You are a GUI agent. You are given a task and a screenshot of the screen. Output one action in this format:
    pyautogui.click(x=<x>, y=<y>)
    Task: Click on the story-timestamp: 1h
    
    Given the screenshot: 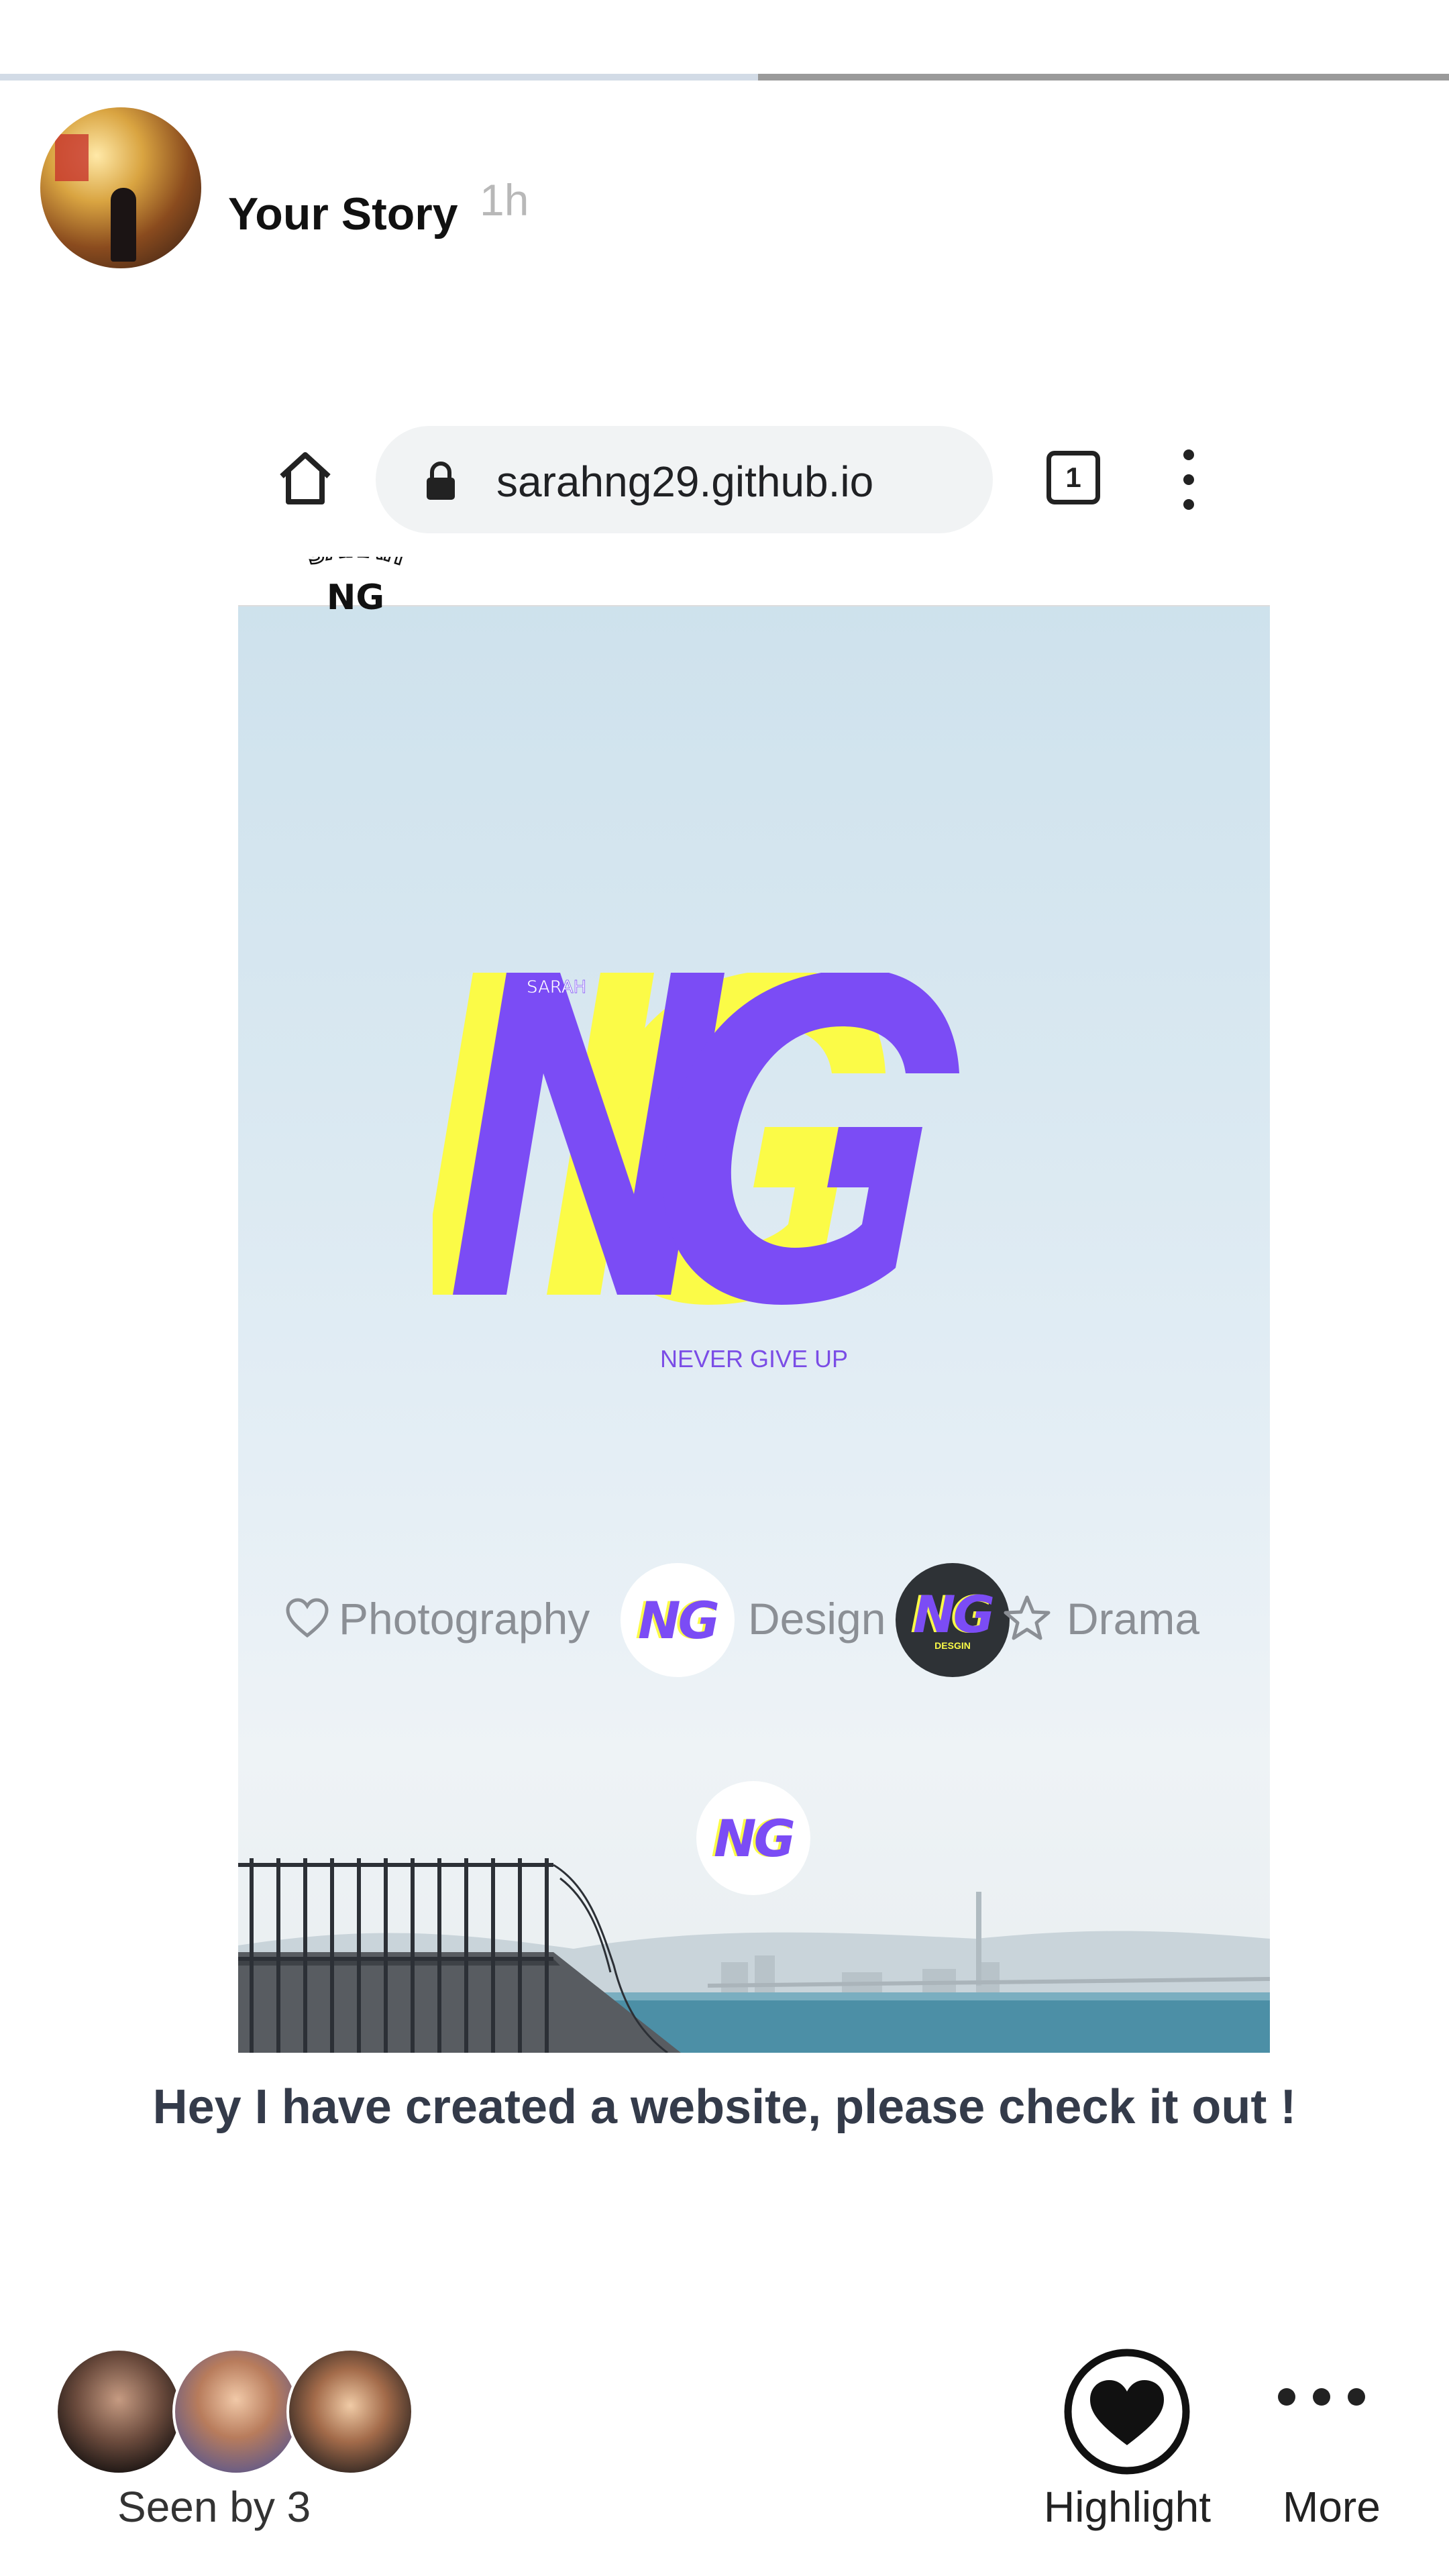 What is the action you would take?
    pyautogui.click(x=504, y=200)
    